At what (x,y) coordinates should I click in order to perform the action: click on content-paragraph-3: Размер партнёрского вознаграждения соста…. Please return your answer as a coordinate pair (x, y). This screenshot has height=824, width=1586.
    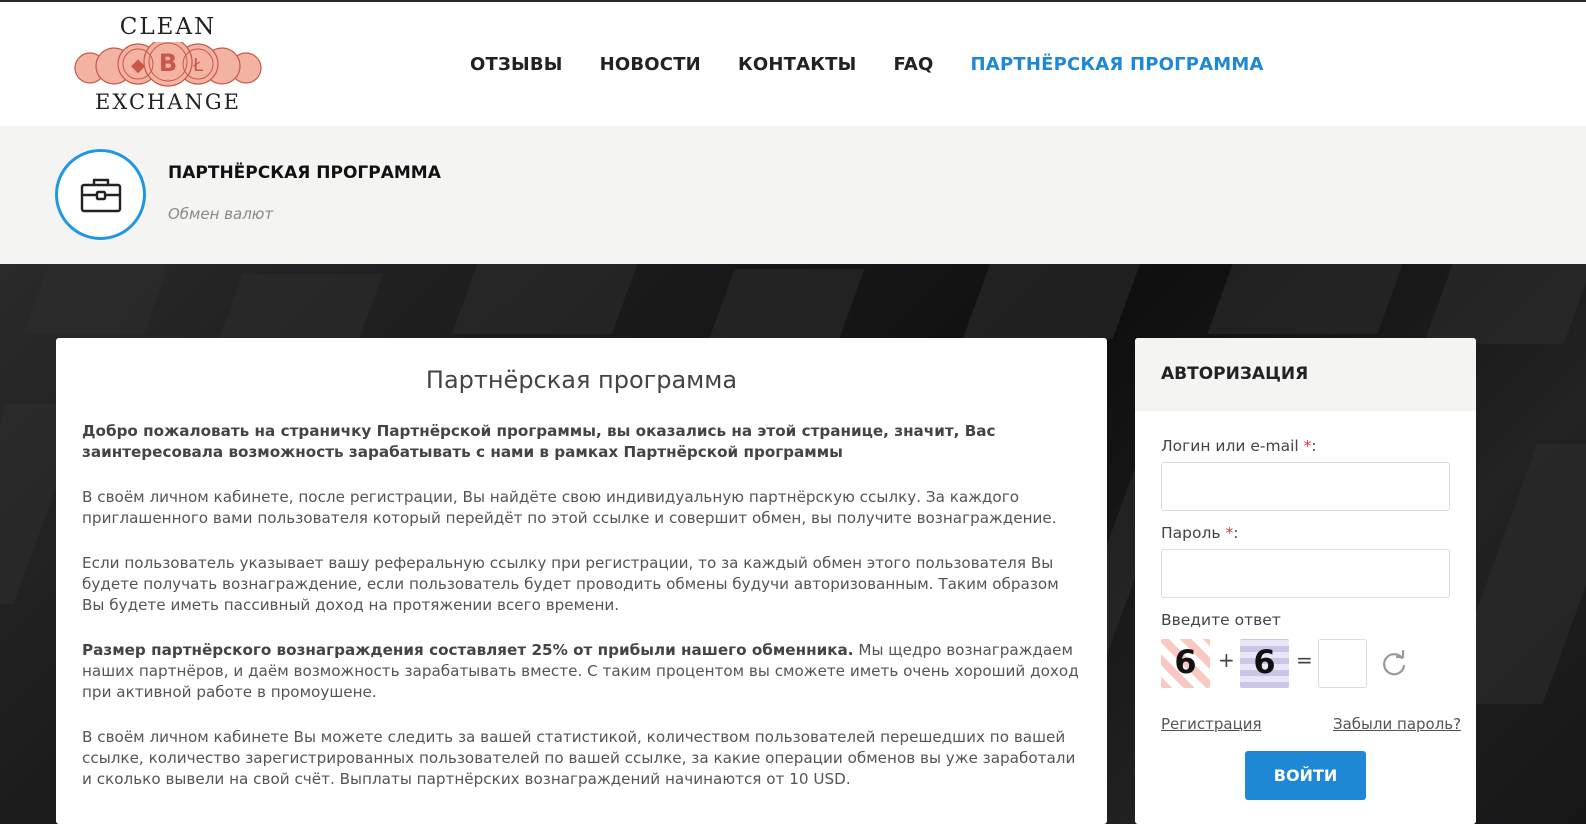
    Looking at the image, I should click on (582, 671).